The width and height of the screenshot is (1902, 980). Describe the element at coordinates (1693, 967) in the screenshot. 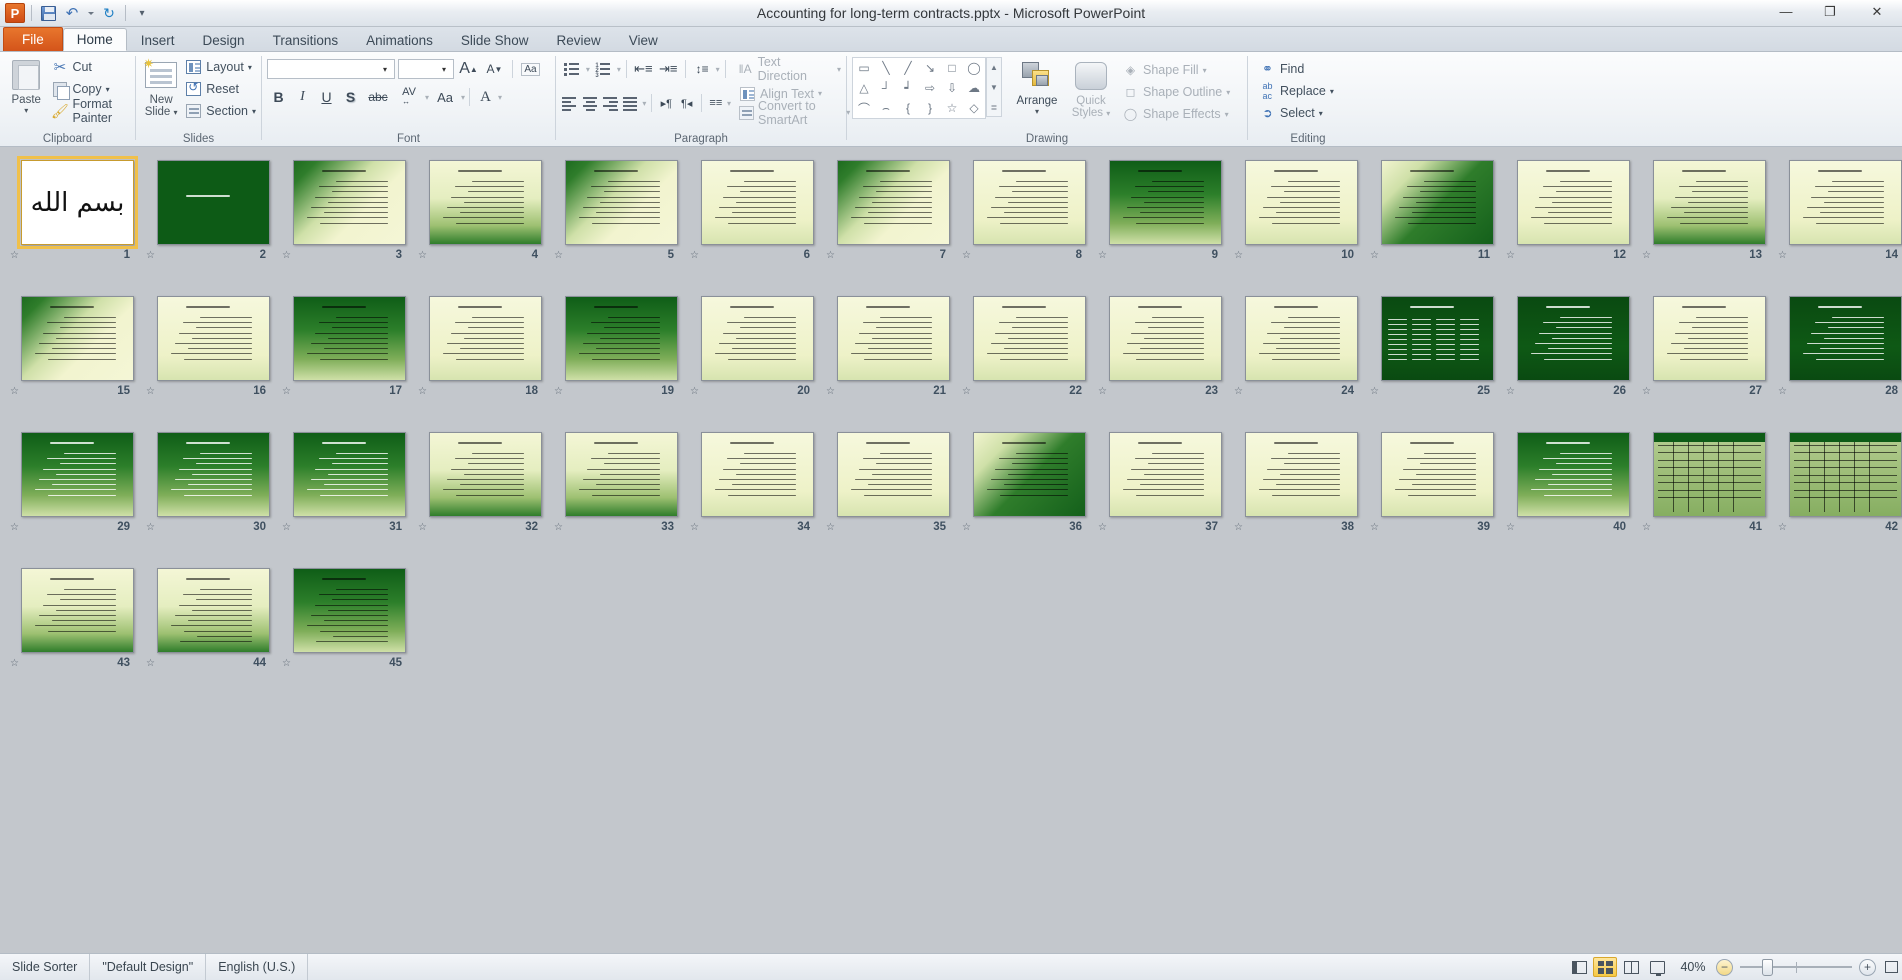

I see `zoom-level-label: 40%` at that location.